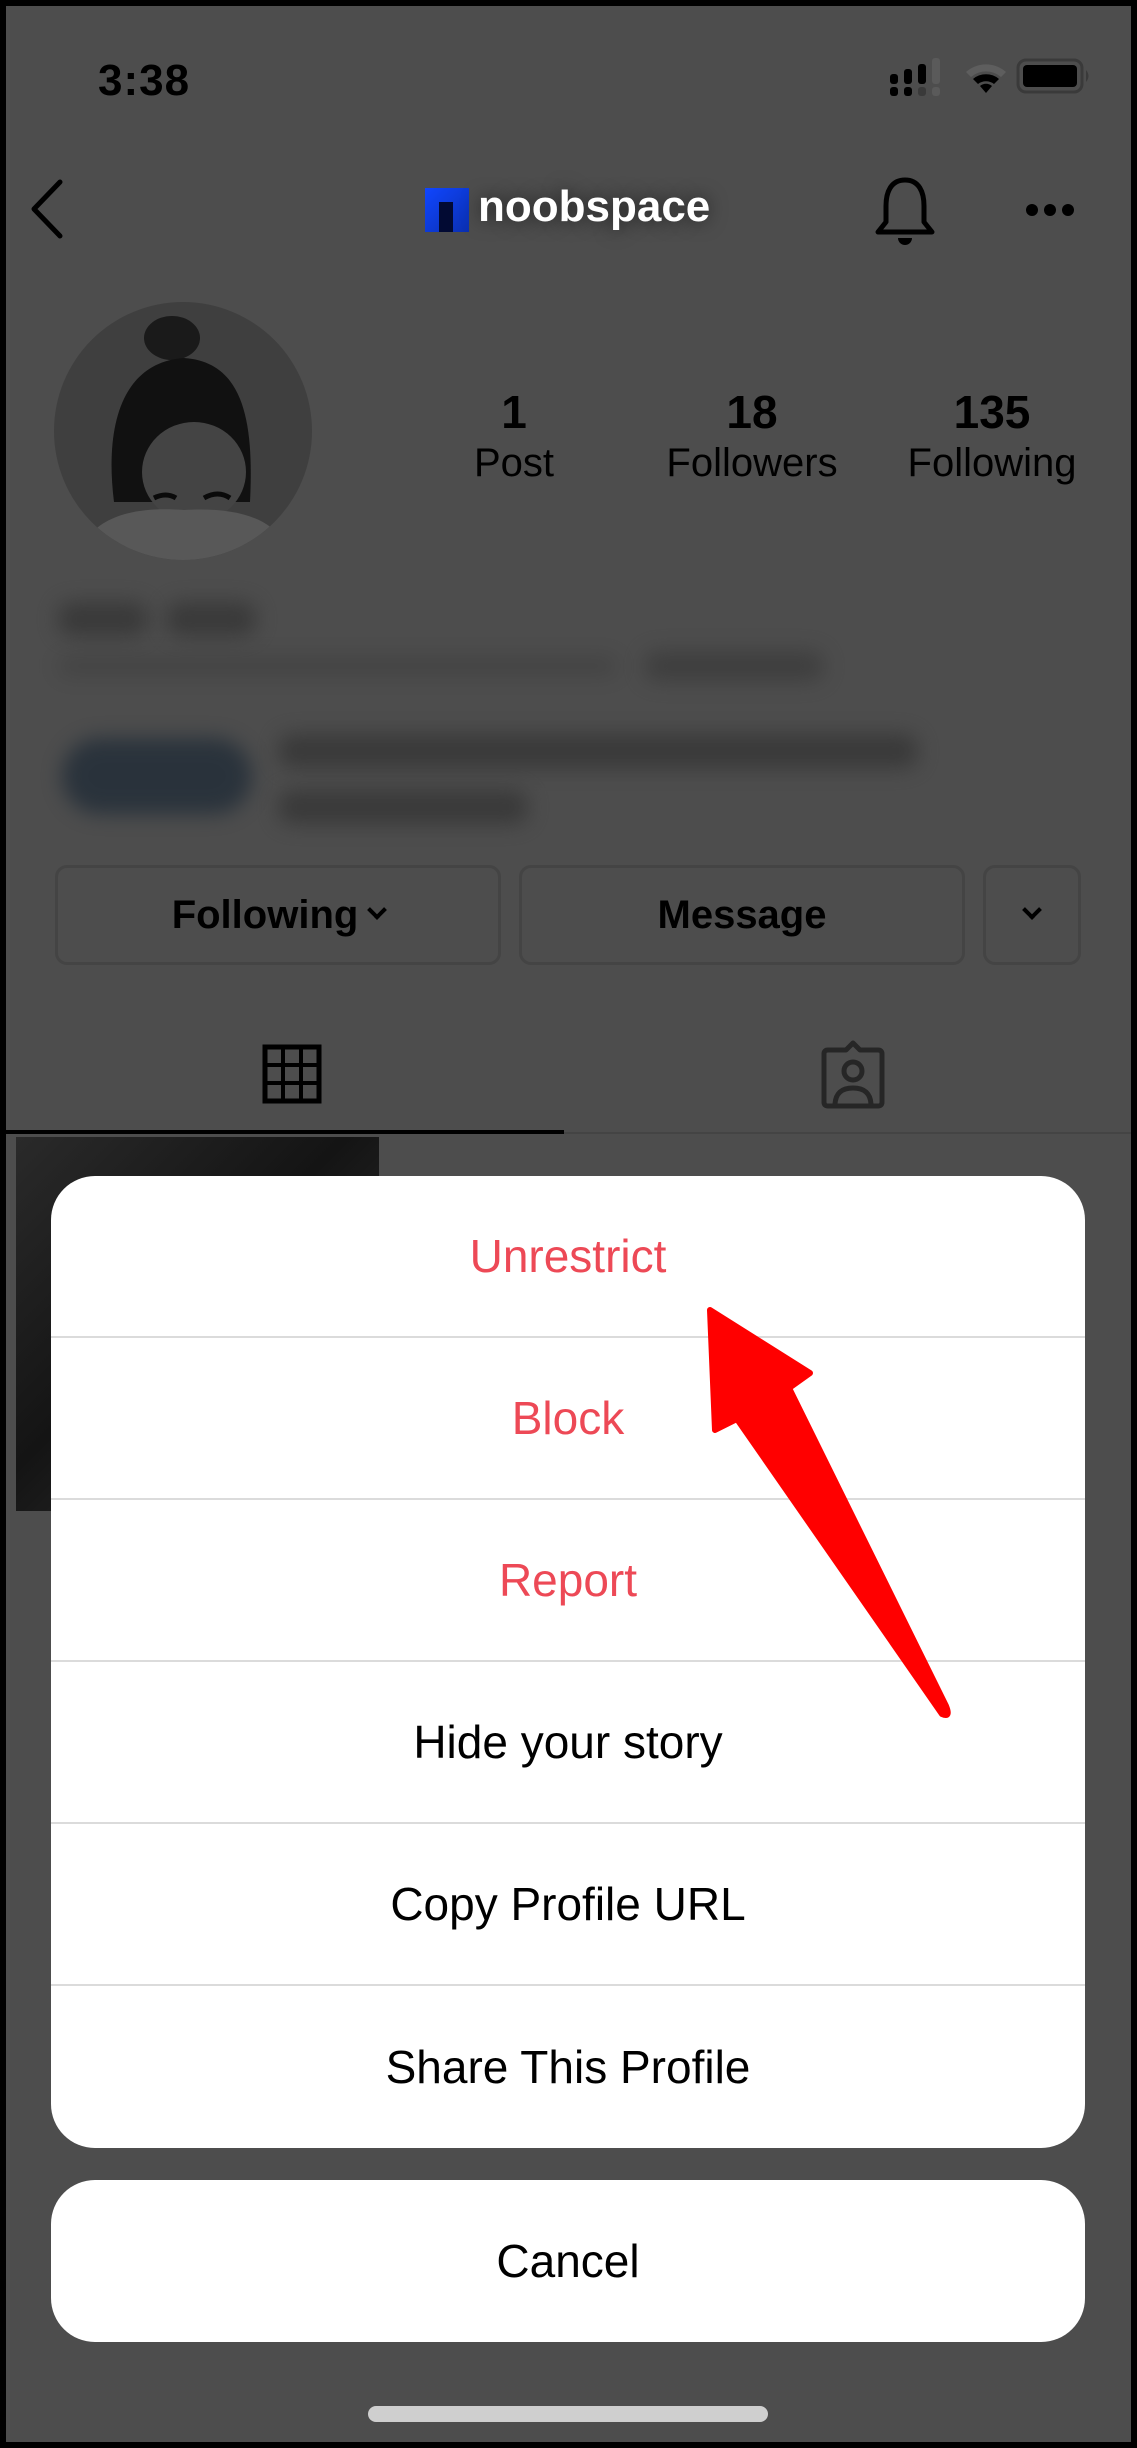 The image size is (1137, 2448). I want to click on mutual-followers-avatars, so click(157, 776).